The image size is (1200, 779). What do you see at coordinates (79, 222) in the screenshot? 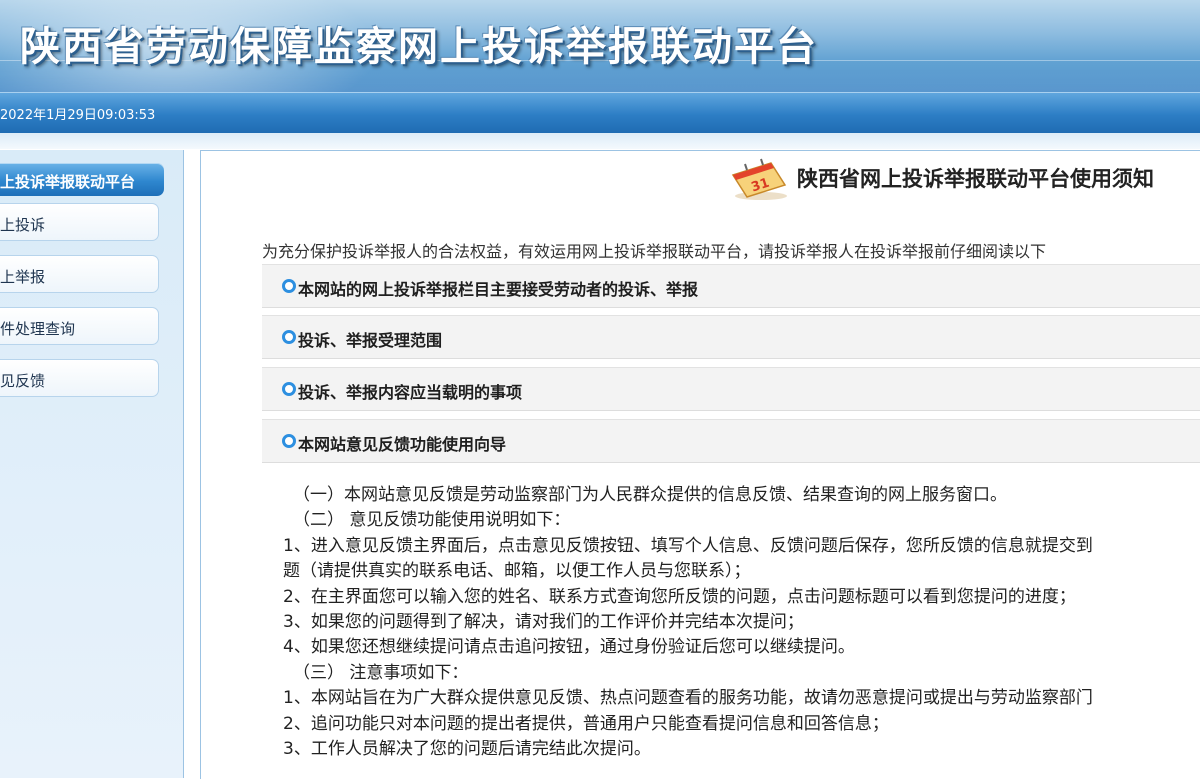
I see `sidebar-item-online-complaint: 上投诉` at bounding box center [79, 222].